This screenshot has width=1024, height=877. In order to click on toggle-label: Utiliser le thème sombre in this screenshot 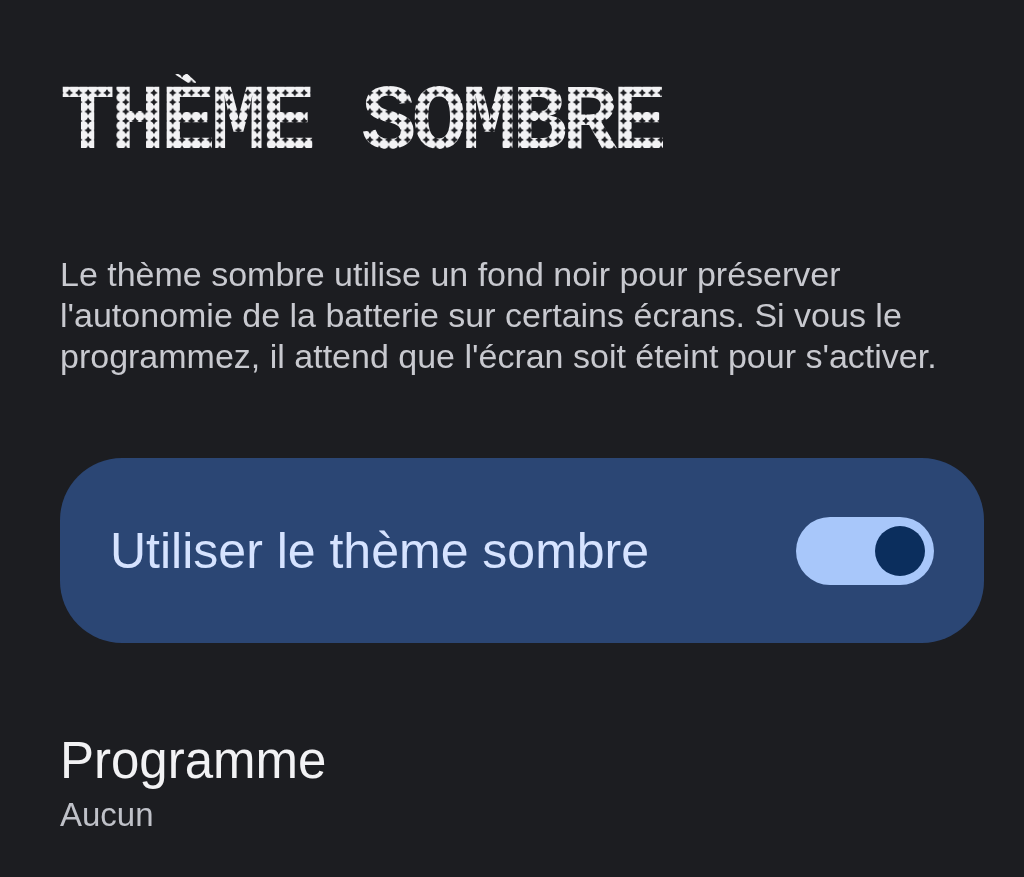, I will do `click(380, 551)`.